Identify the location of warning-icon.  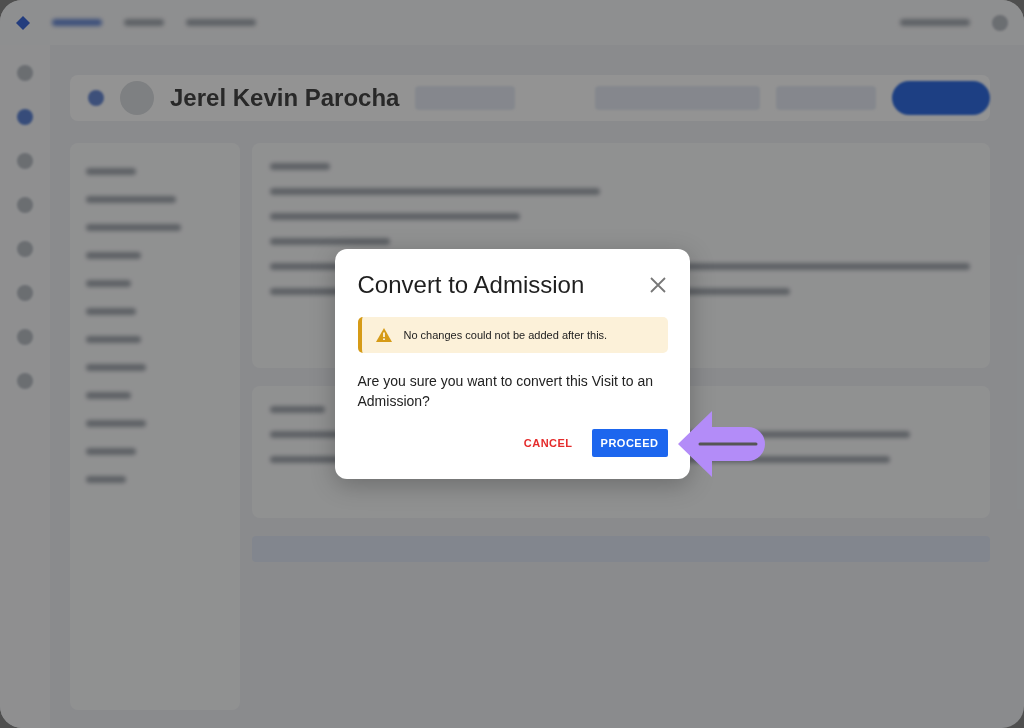
(383, 335).